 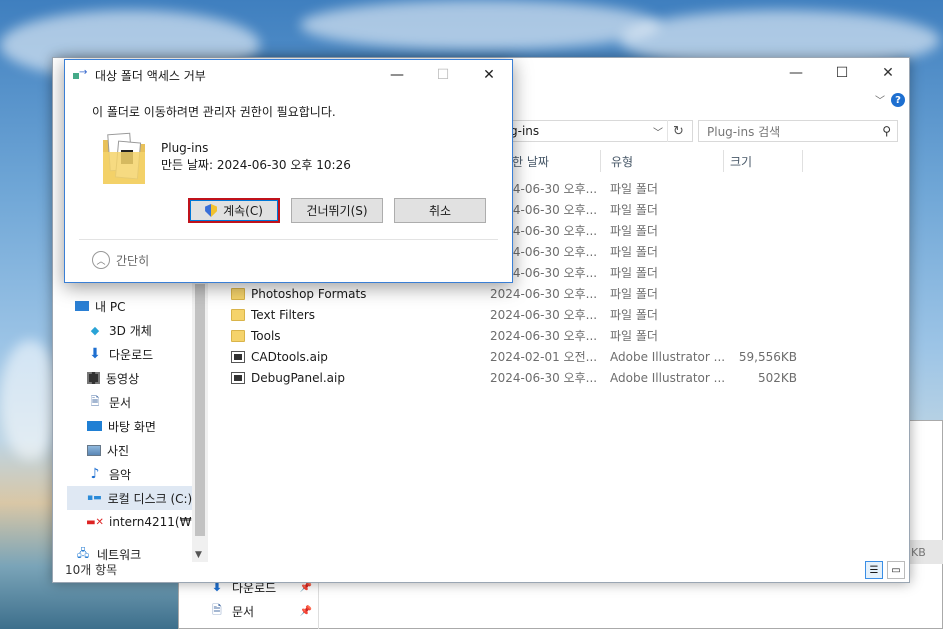 What do you see at coordinates (885, 570) in the screenshot?
I see `view-toggle: ☰ ▭` at bounding box center [885, 570].